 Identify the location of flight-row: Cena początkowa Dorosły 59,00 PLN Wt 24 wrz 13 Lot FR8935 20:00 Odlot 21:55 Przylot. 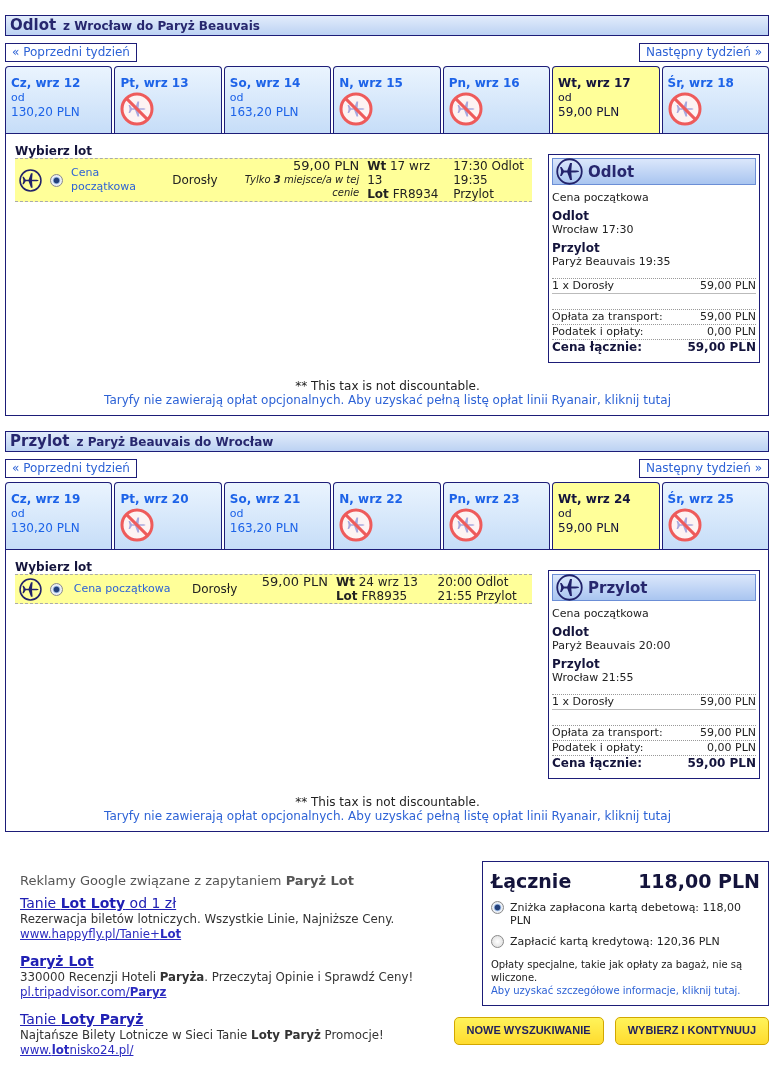
(273, 589).